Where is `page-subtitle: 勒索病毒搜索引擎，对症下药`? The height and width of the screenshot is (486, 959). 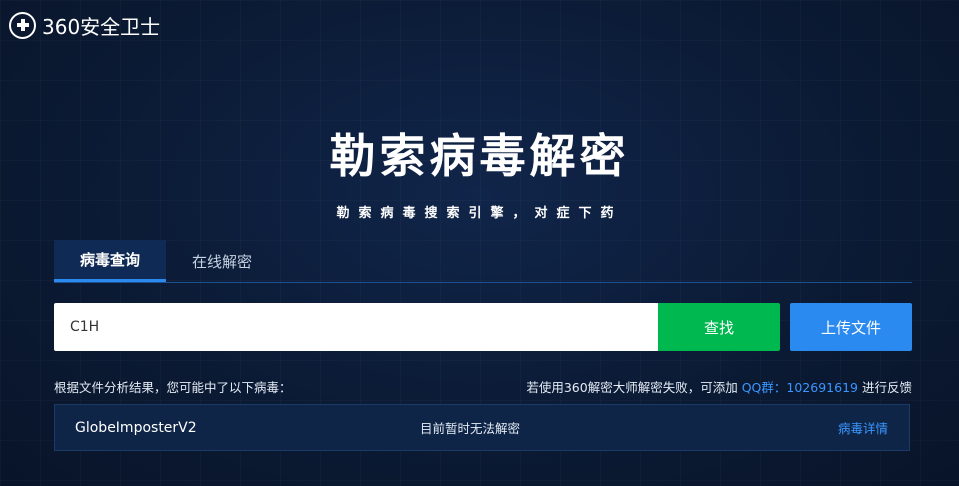
page-subtitle: 勒索病毒搜索引擎，对症下药 is located at coordinates (479, 213).